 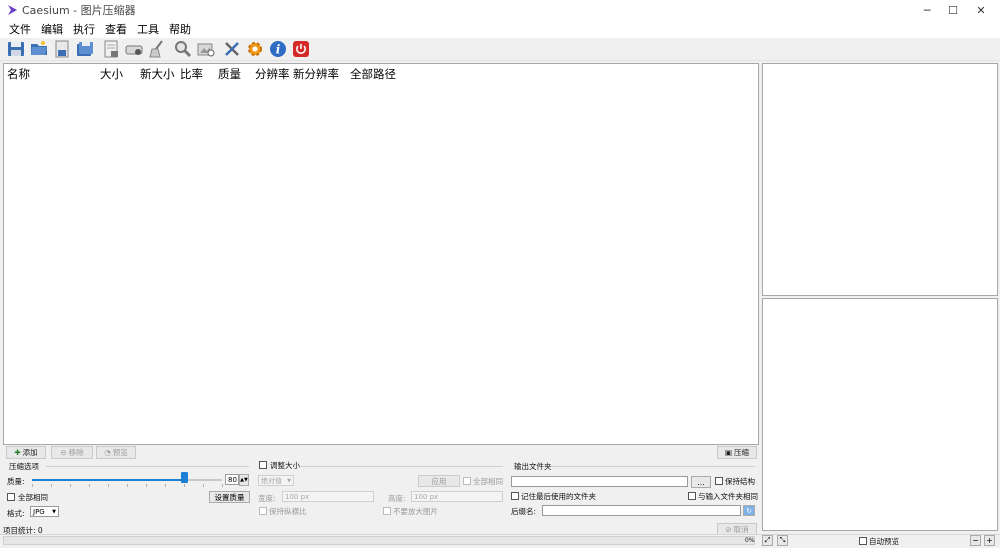 What do you see at coordinates (271, 480) in the screenshot?
I see `resize-mode-value: 绝对值` at bounding box center [271, 480].